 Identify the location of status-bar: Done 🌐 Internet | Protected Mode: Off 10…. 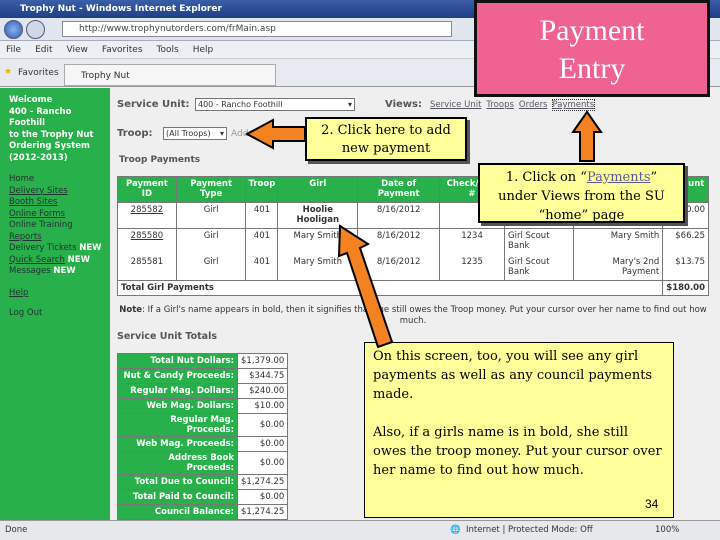
(360, 530).